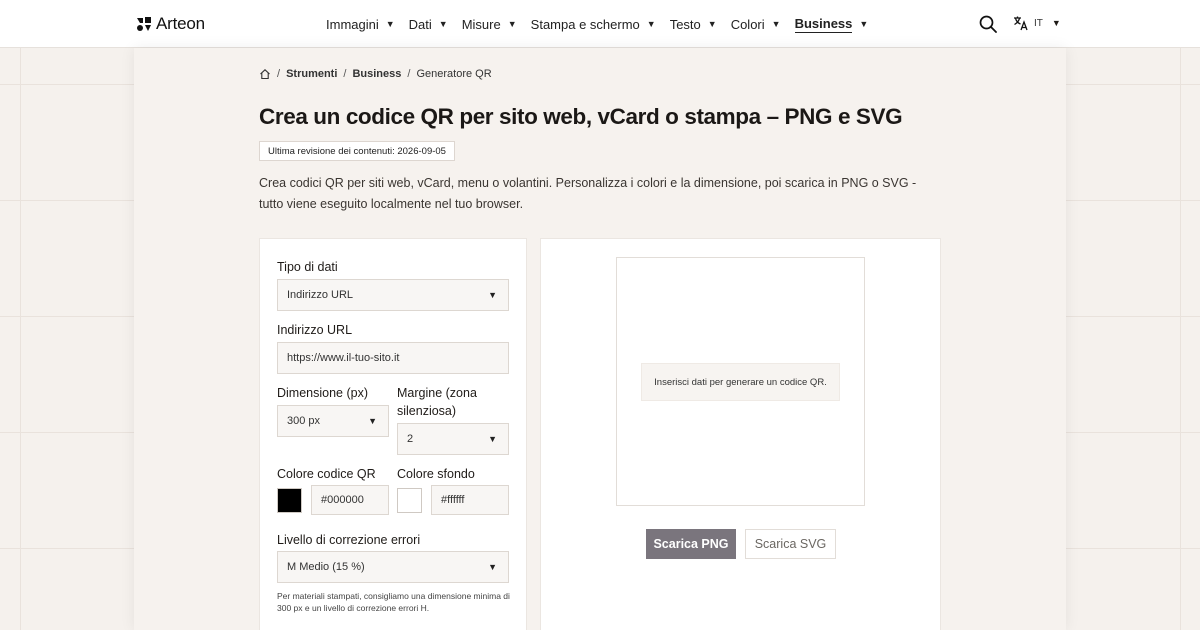 This screenshot has width=1200, height=630. I want to click on nav-label: Misure, so click(481, 24).